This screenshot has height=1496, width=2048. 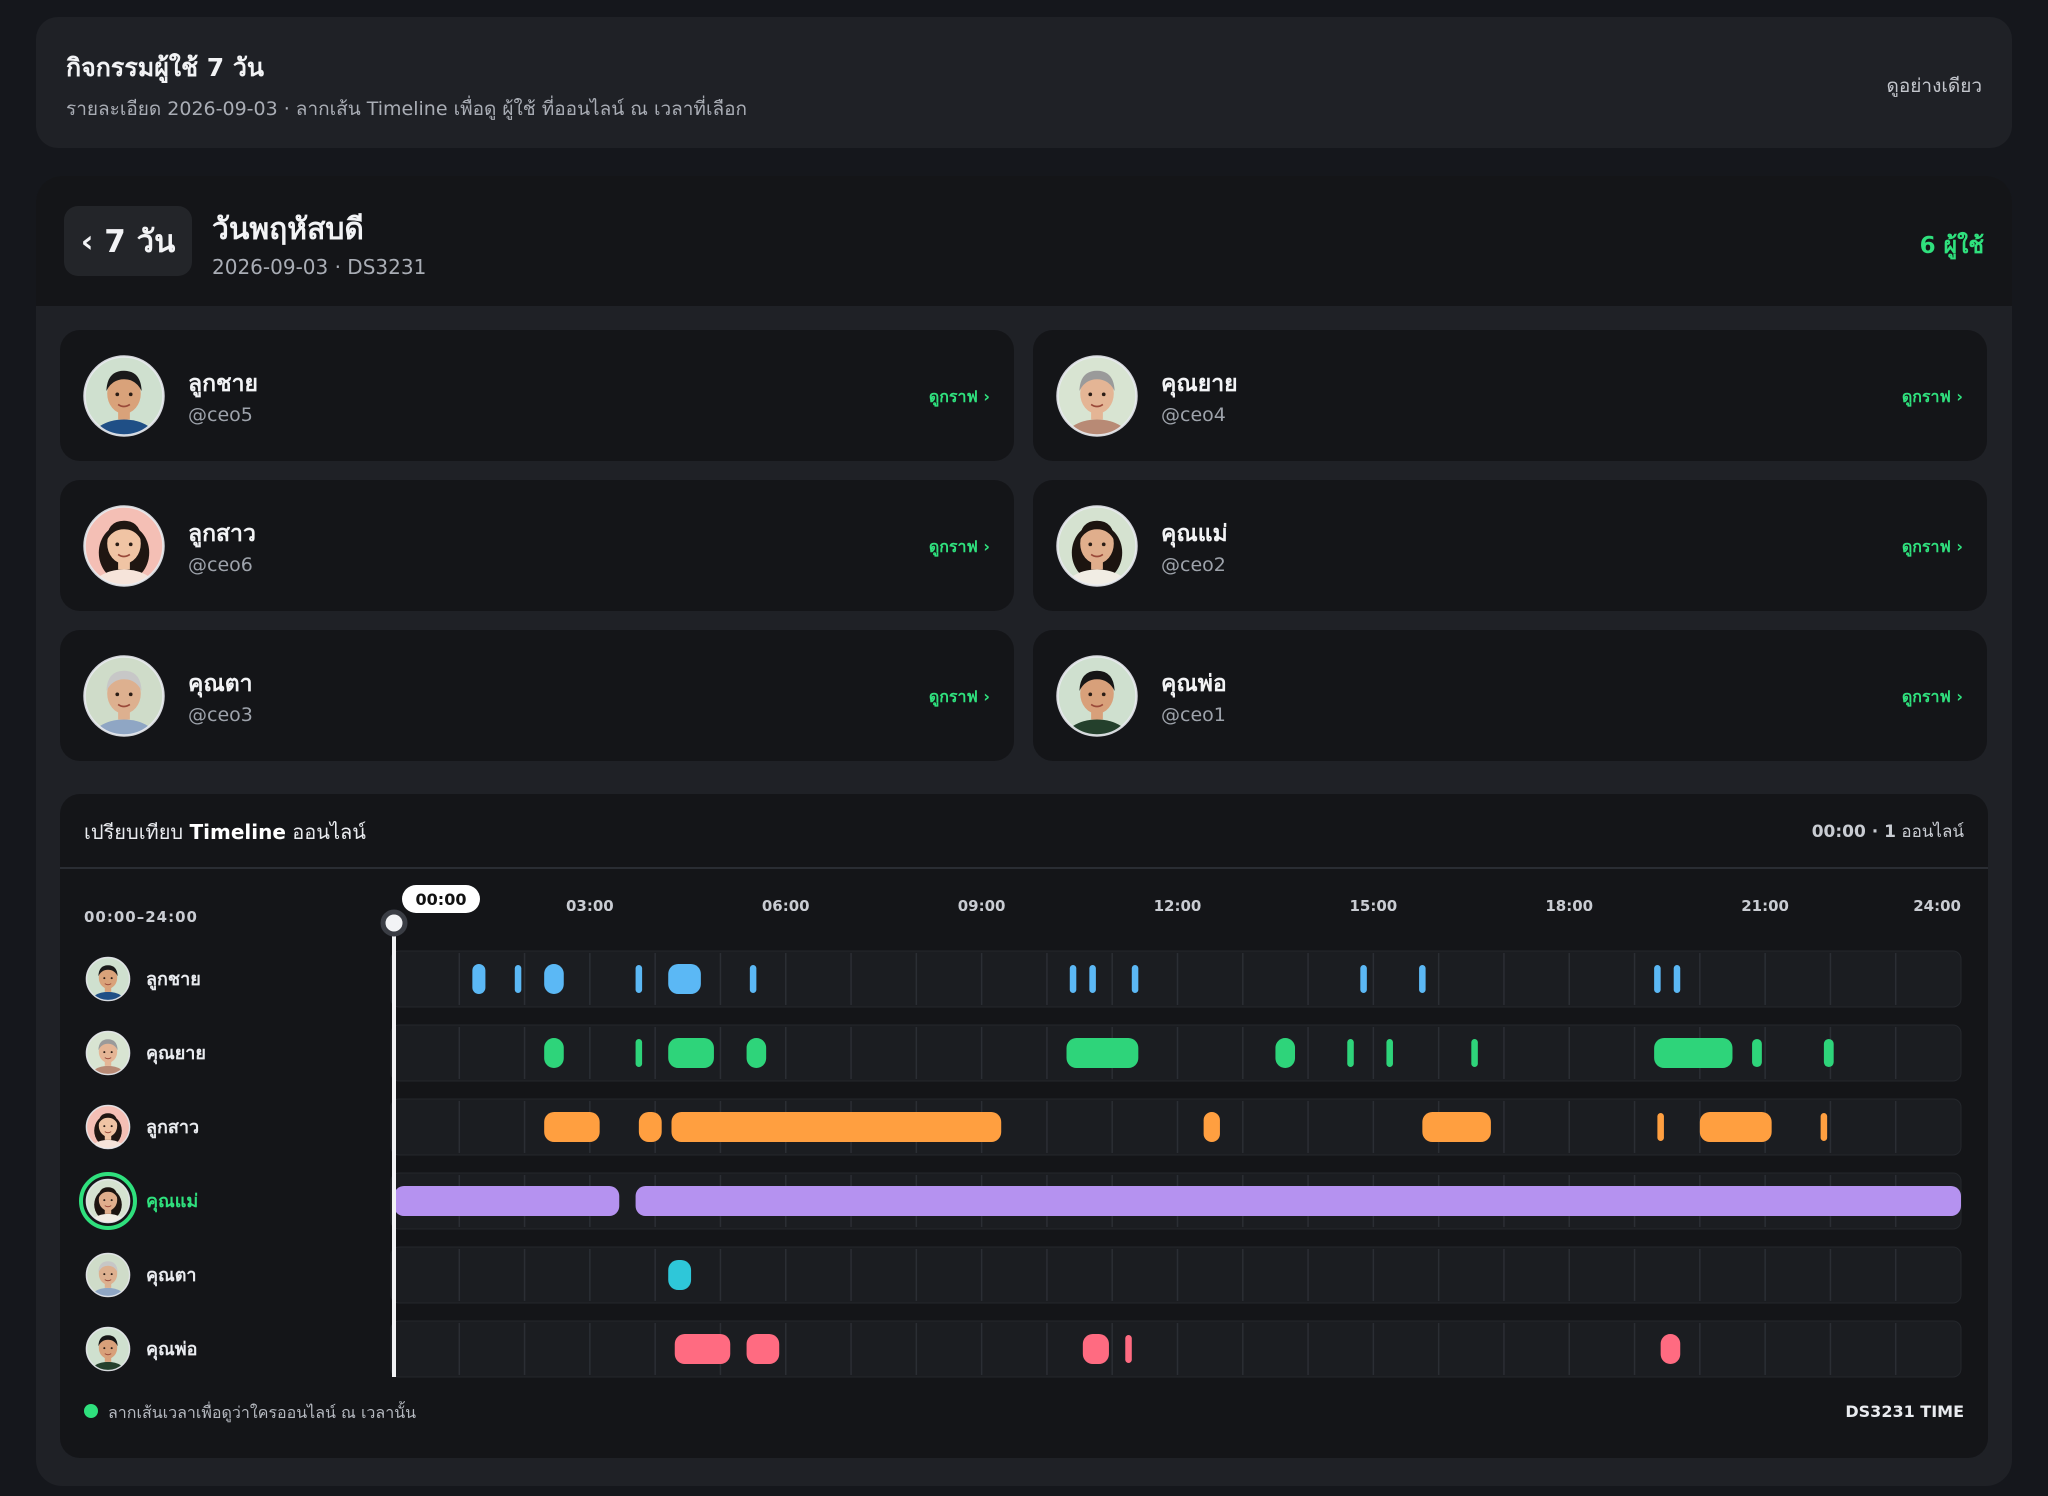 I want to click on user-card: ลูกสาว @ceo6 ดูกราฟ ›, so click(x=537, y=545).